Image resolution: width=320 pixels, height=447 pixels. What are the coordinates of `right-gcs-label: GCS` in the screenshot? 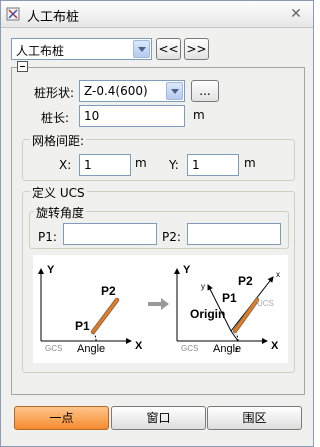 It's located at (189, 348).